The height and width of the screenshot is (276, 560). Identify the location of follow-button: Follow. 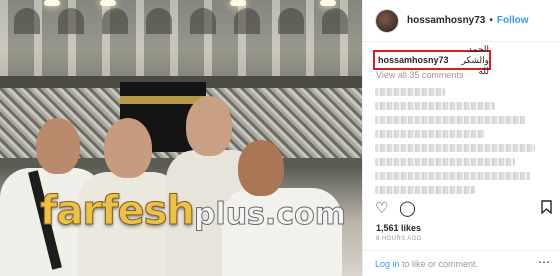
(513, 20).